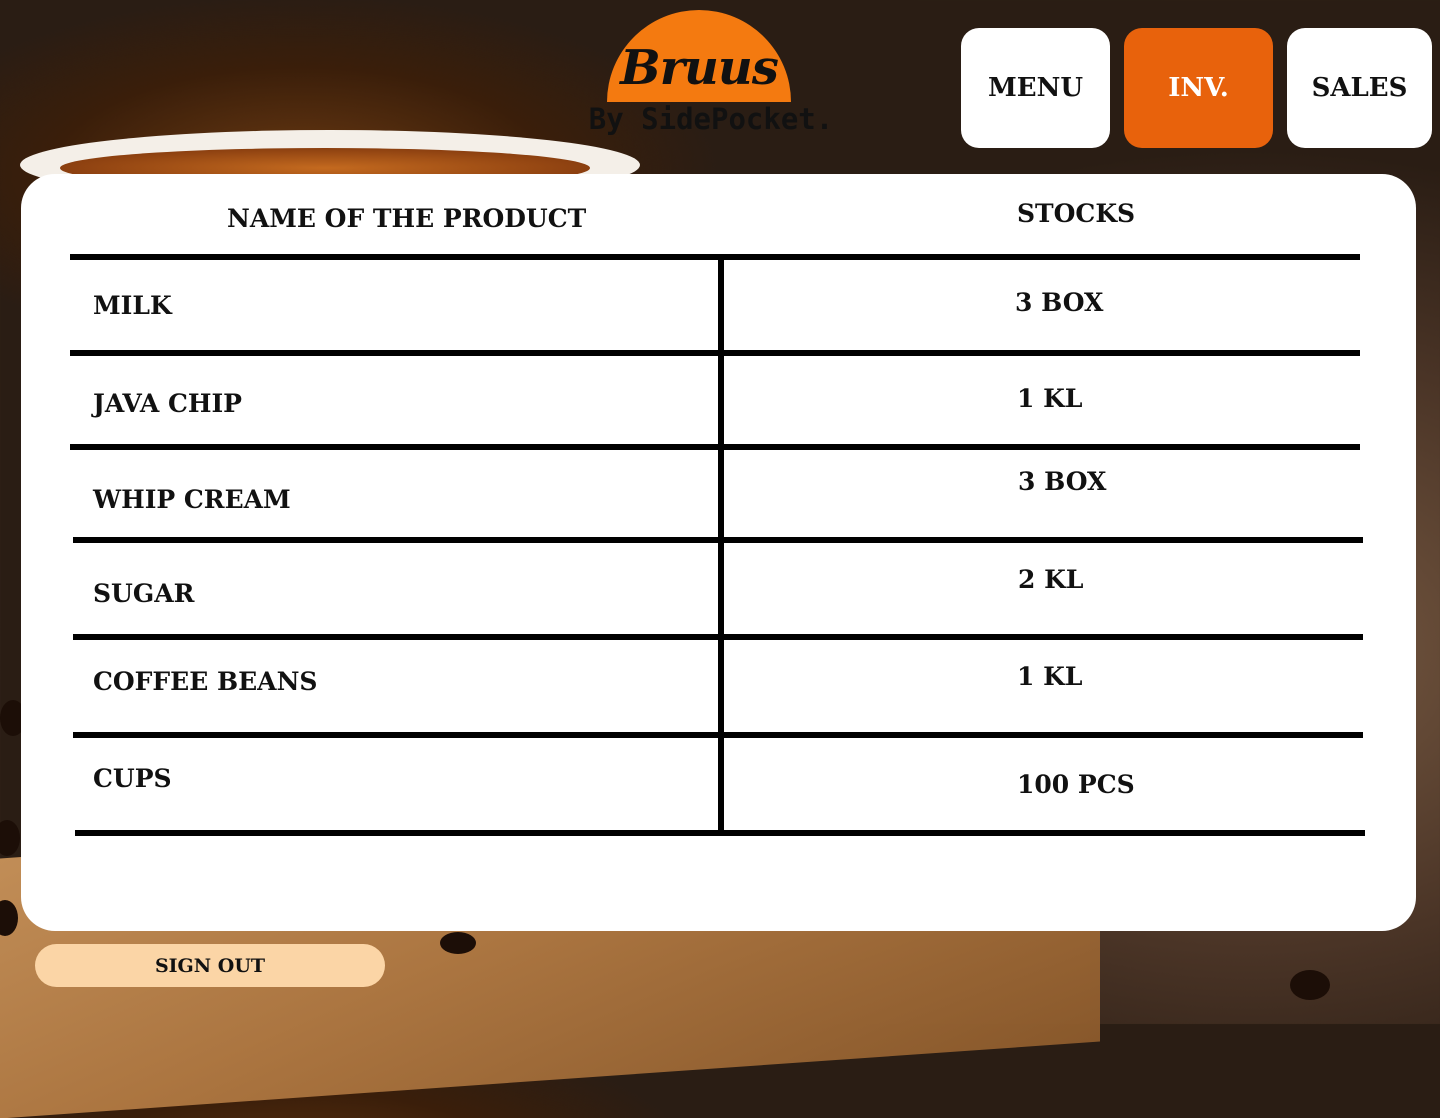 The width and height of the screenshot is (1440, 1118). Describe the element at coordinates (1359, 88) in the screenshot. I see `nav-sales-button: SALES` at that location.